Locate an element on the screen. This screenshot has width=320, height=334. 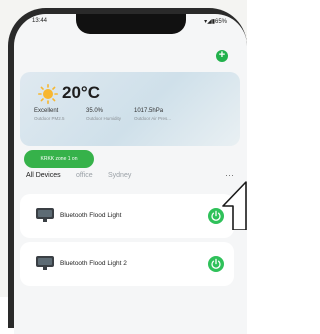
add-device-button: + is located at coordinates (222, 56).